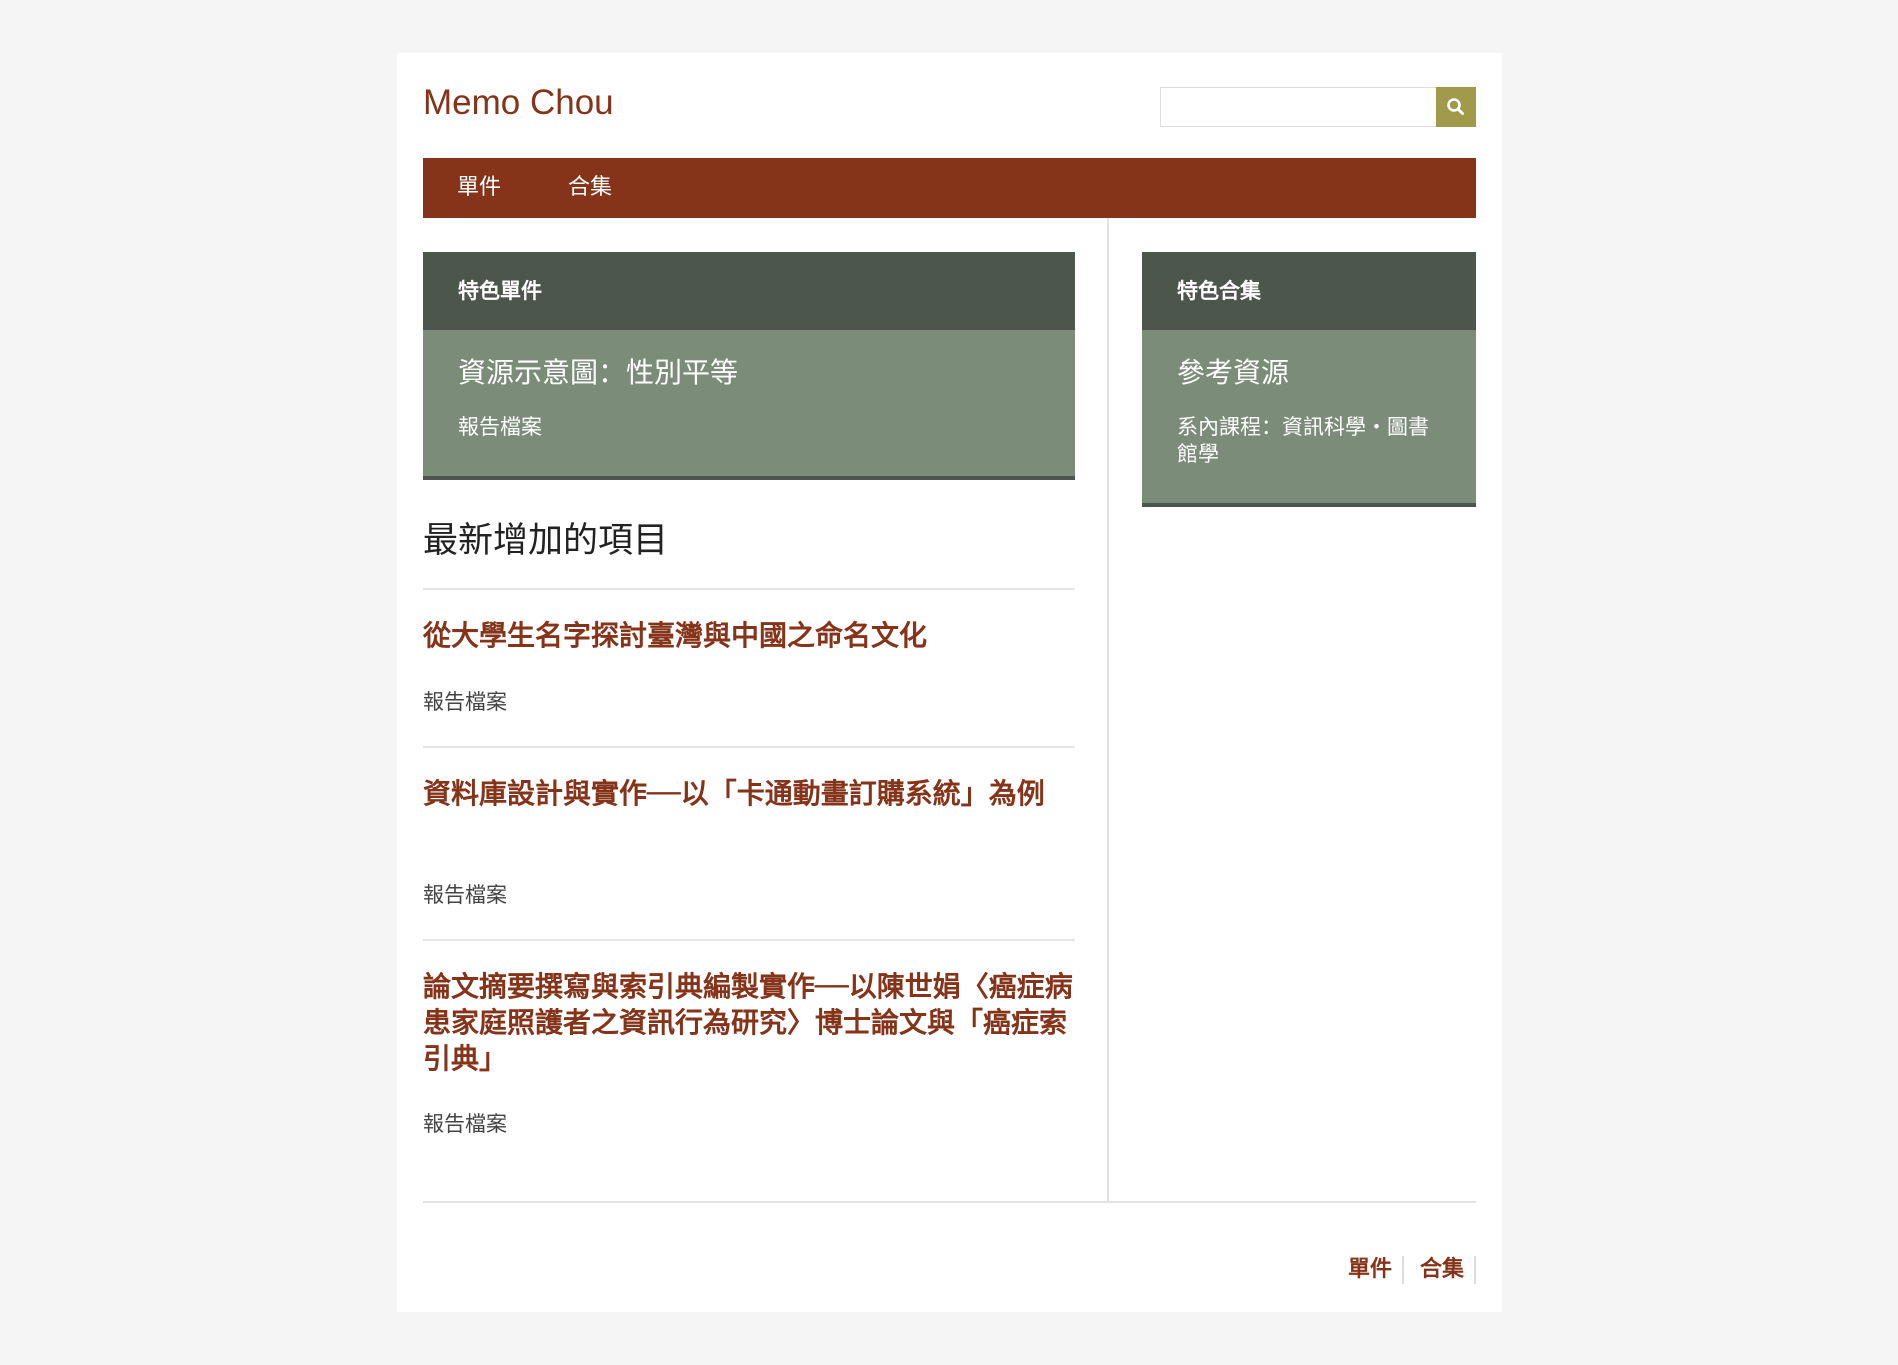 This screenshot has width=1898, height=1365. I want to click on featured-item-heading: 特色單件, so click(749, 291).